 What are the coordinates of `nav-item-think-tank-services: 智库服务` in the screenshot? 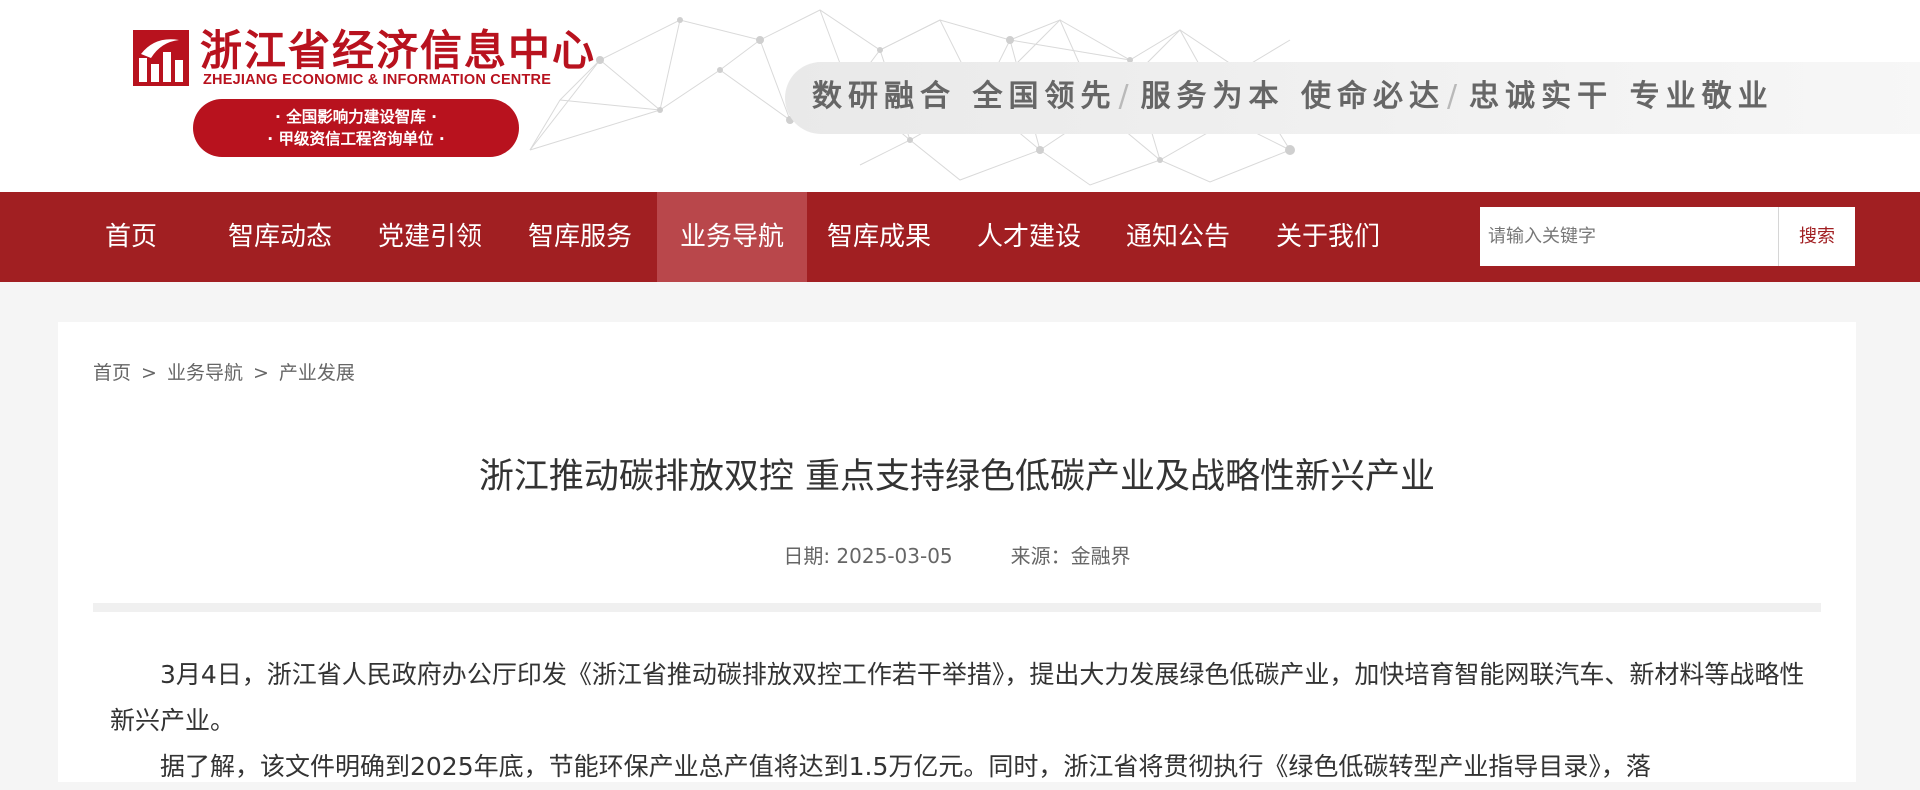 It's located at (580, 237).